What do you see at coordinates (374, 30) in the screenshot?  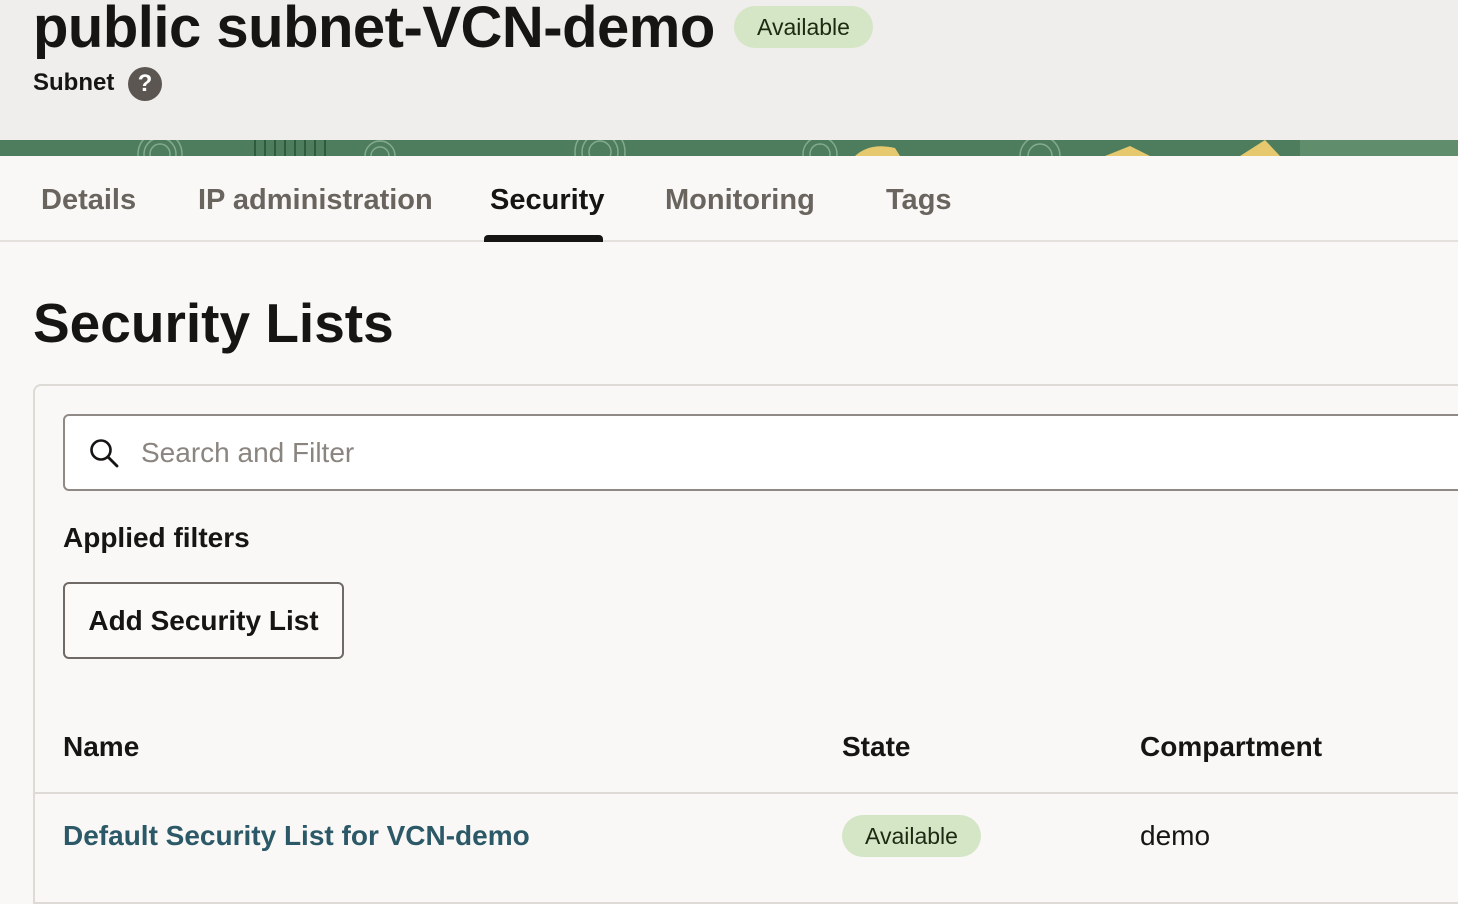 I see `page-title: public subnet-VCN-demo` at bounding box center [374, 30].